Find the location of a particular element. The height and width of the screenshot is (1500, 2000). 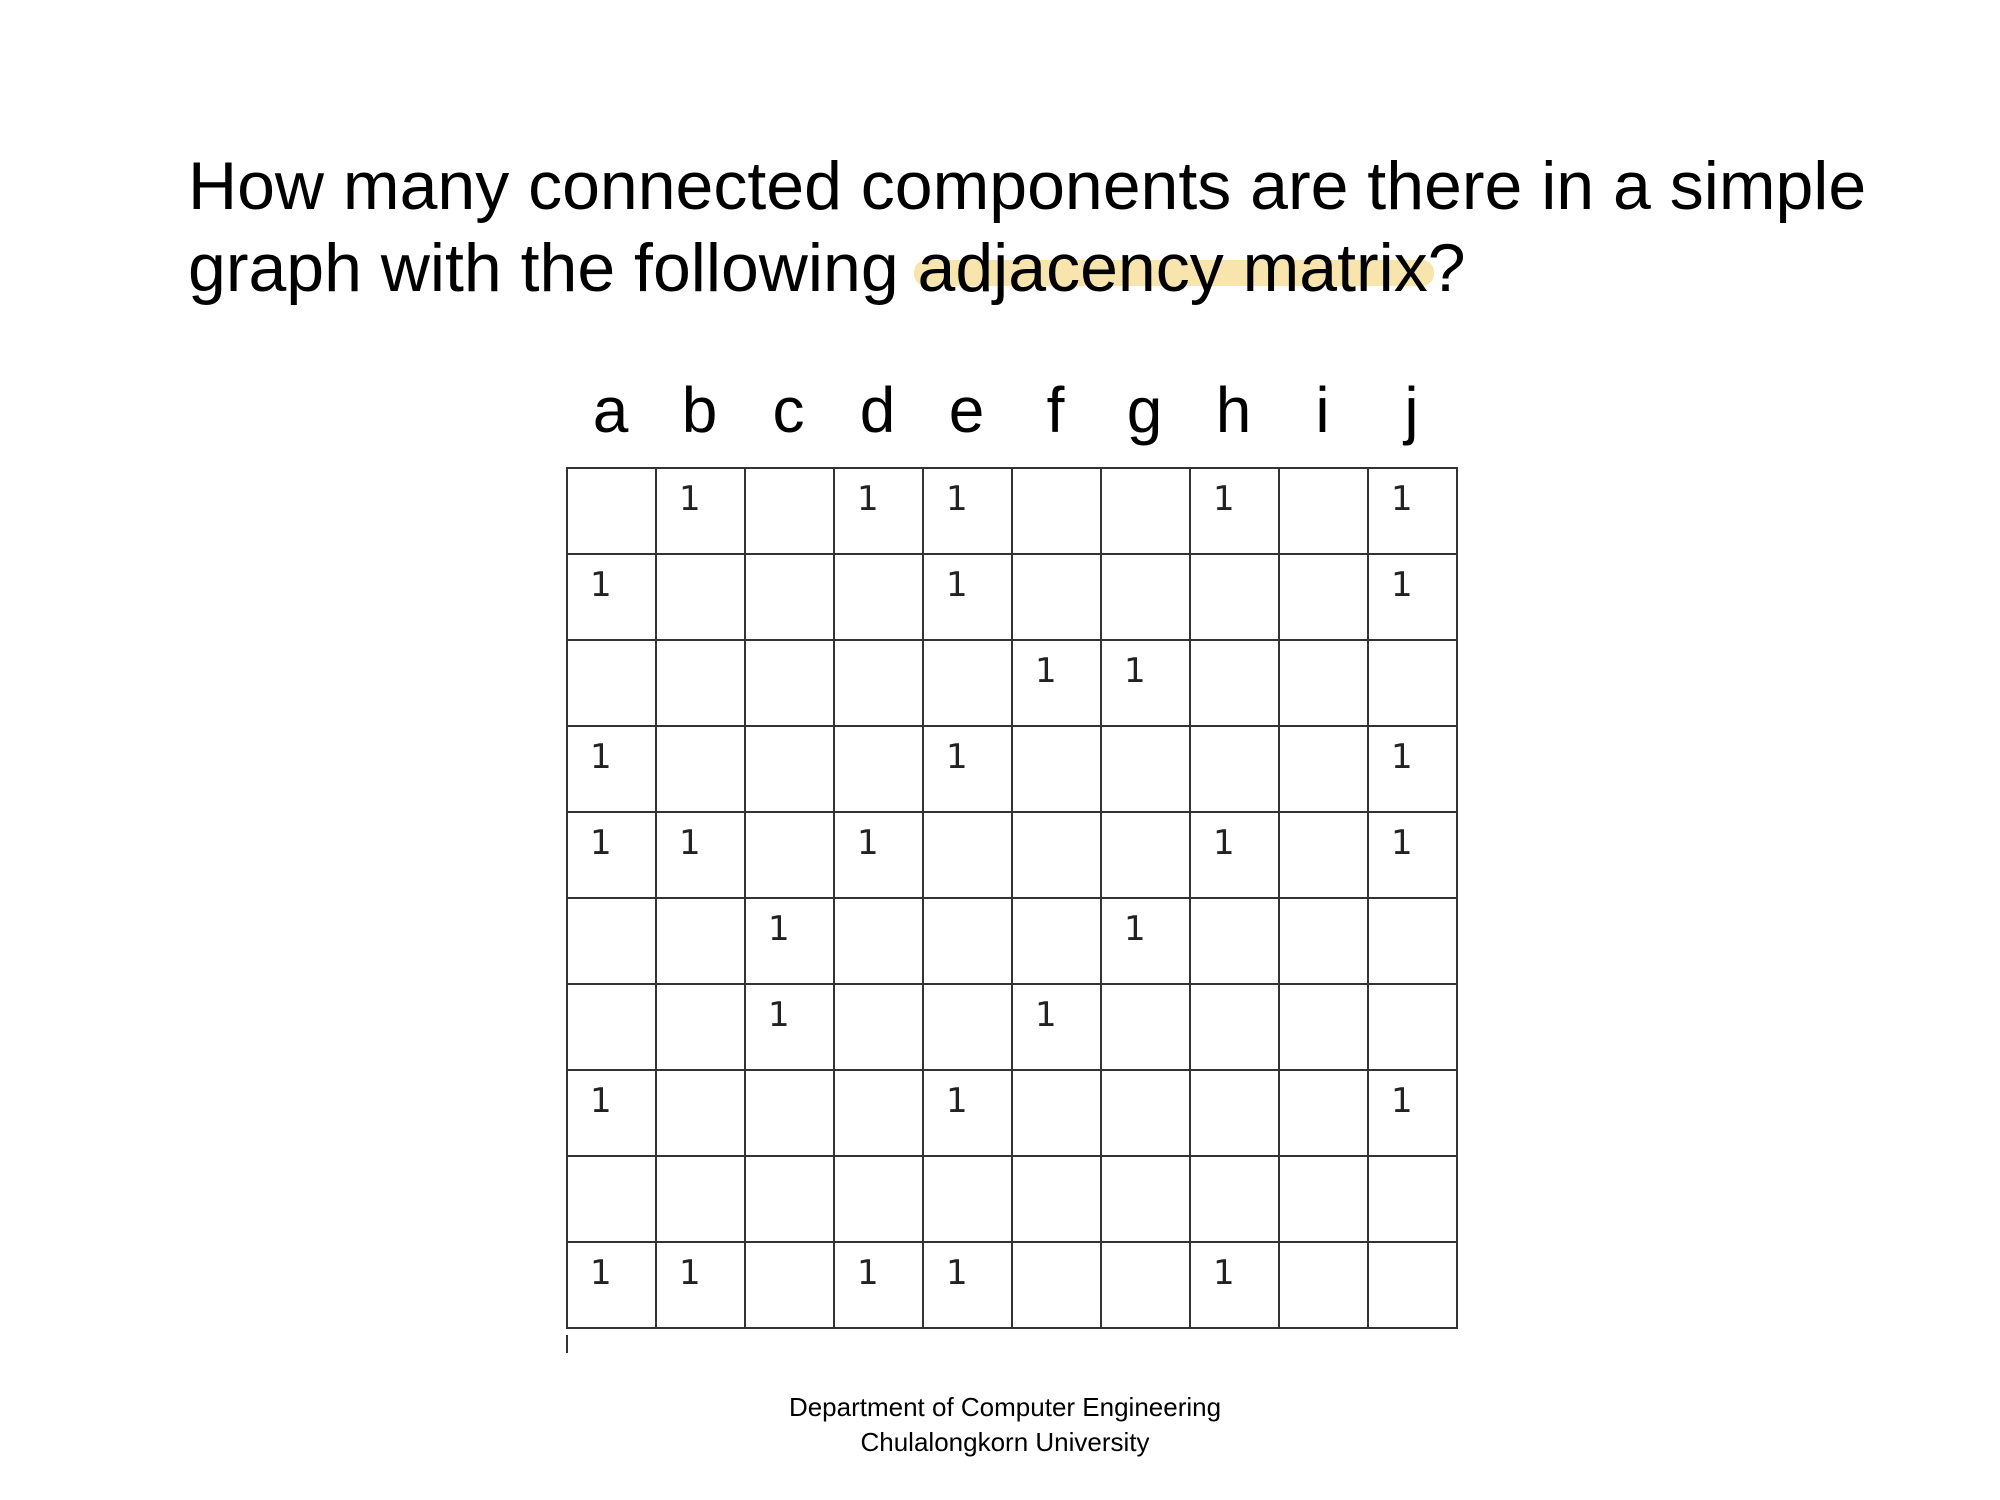

column-label-i: i is located at coordinates (1322, 410).